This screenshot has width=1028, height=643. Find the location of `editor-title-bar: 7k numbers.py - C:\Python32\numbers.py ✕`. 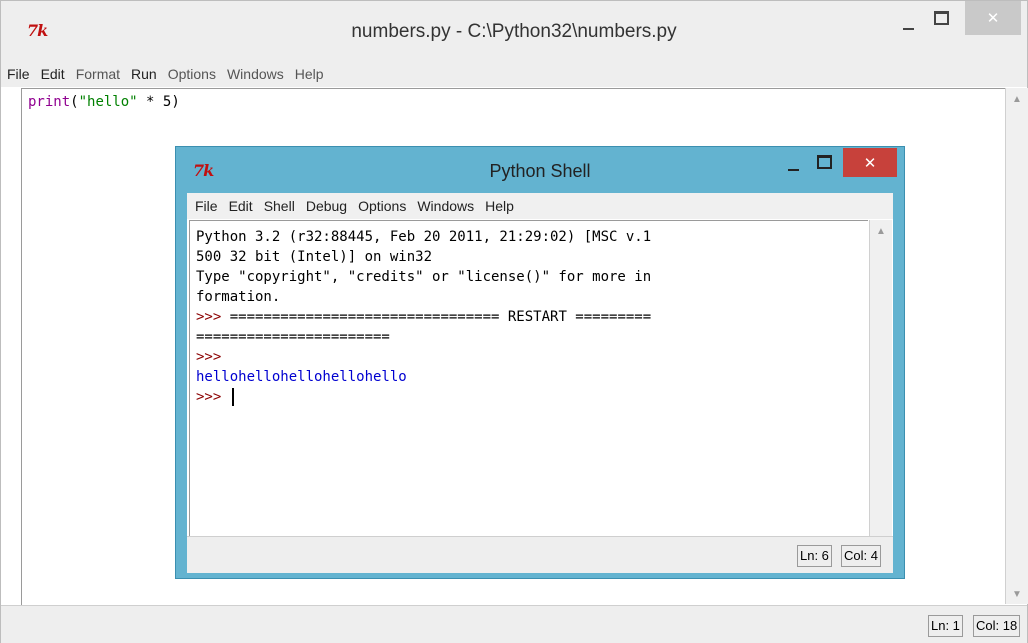

editor-title-bar: 7k numbers.py - C:\Python32\numbers.py ✕ is located at coordinates (514, 31).